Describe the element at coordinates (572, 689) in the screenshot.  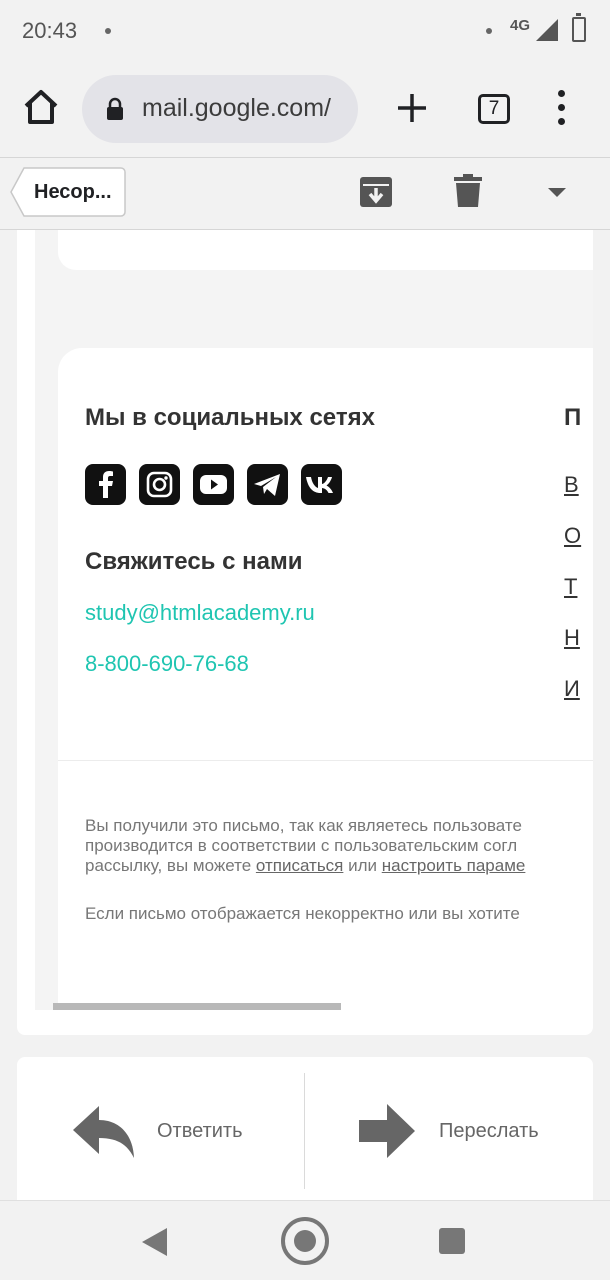
I see `right-column-link: И` at that location.